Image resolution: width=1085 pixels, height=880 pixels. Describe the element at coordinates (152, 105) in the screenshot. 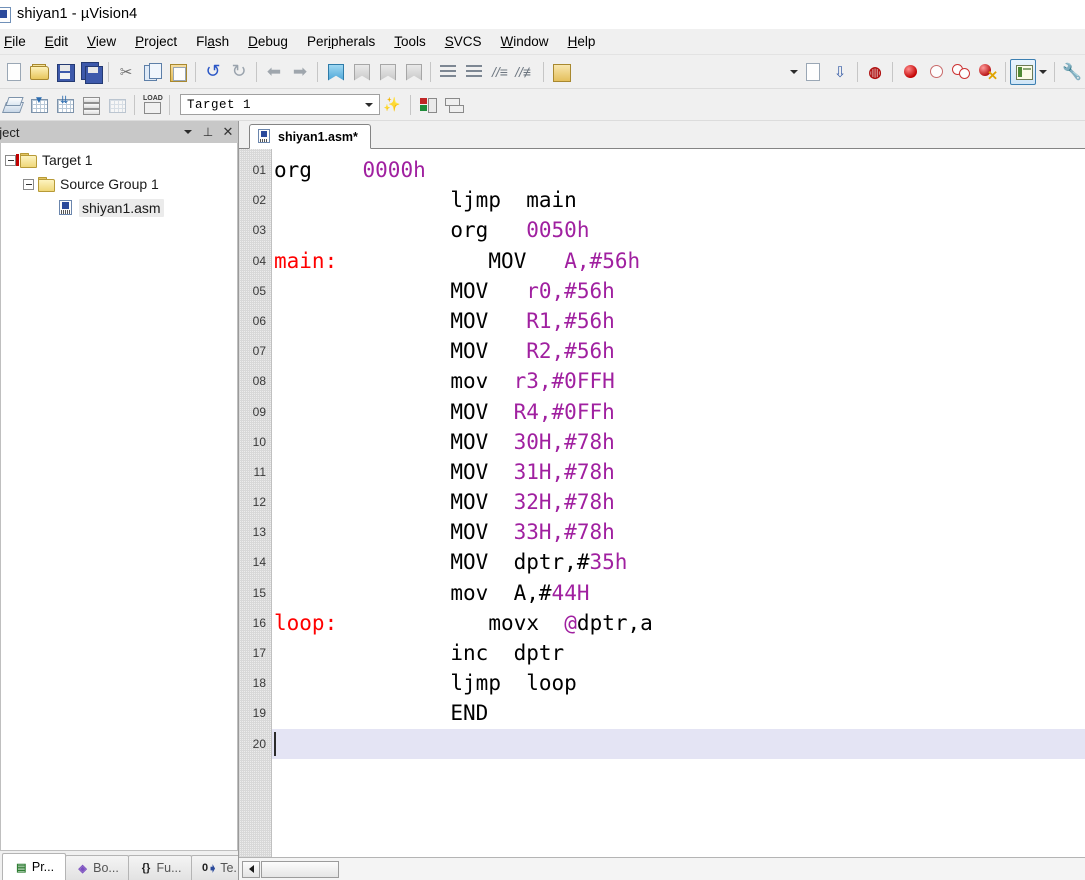

I see `download-icon: LOAD` at that location.